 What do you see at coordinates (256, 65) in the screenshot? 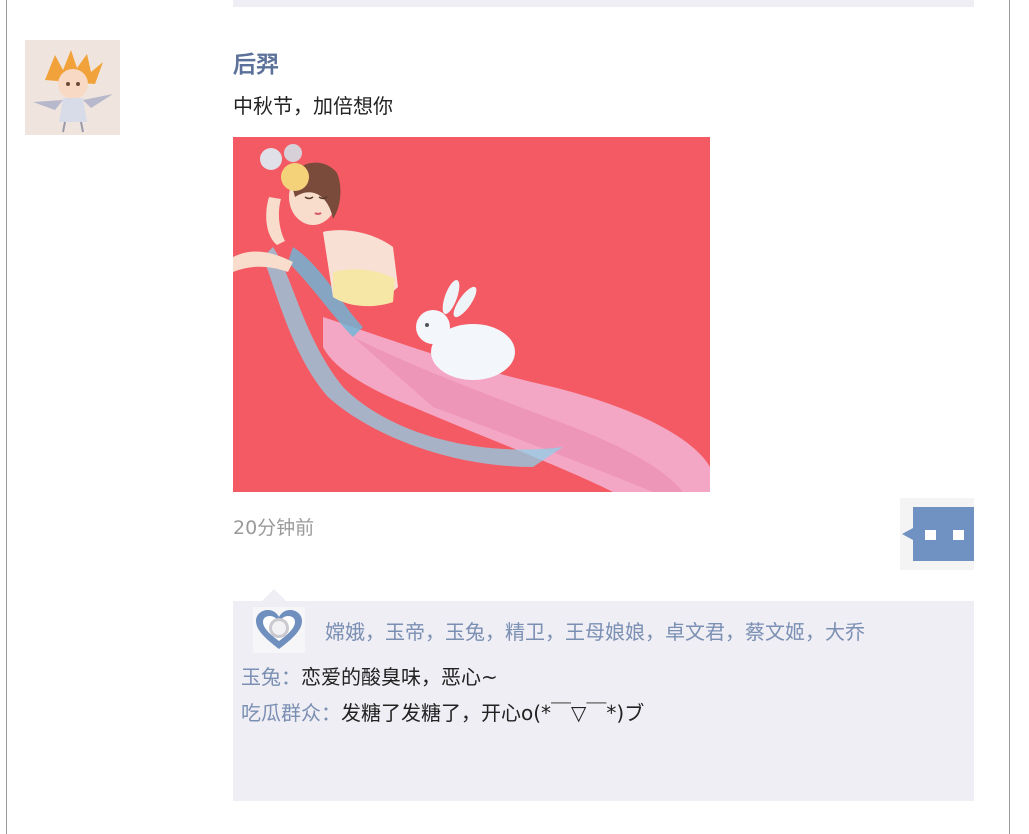
I see `author-name: 后羿` at bounding box center [256, 65].